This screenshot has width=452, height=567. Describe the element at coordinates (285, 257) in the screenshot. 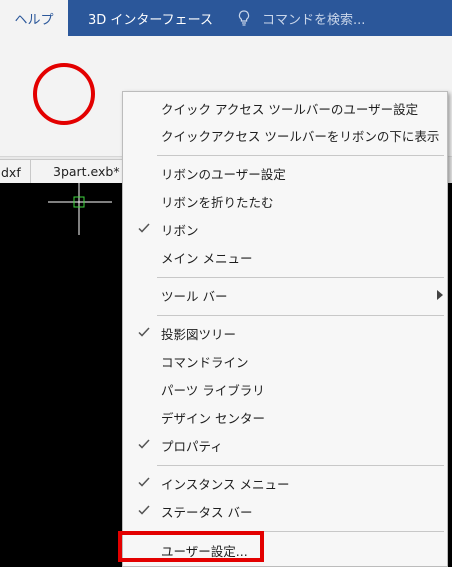

I see `menu-item-main-menu: メイン メニュー` at that location.